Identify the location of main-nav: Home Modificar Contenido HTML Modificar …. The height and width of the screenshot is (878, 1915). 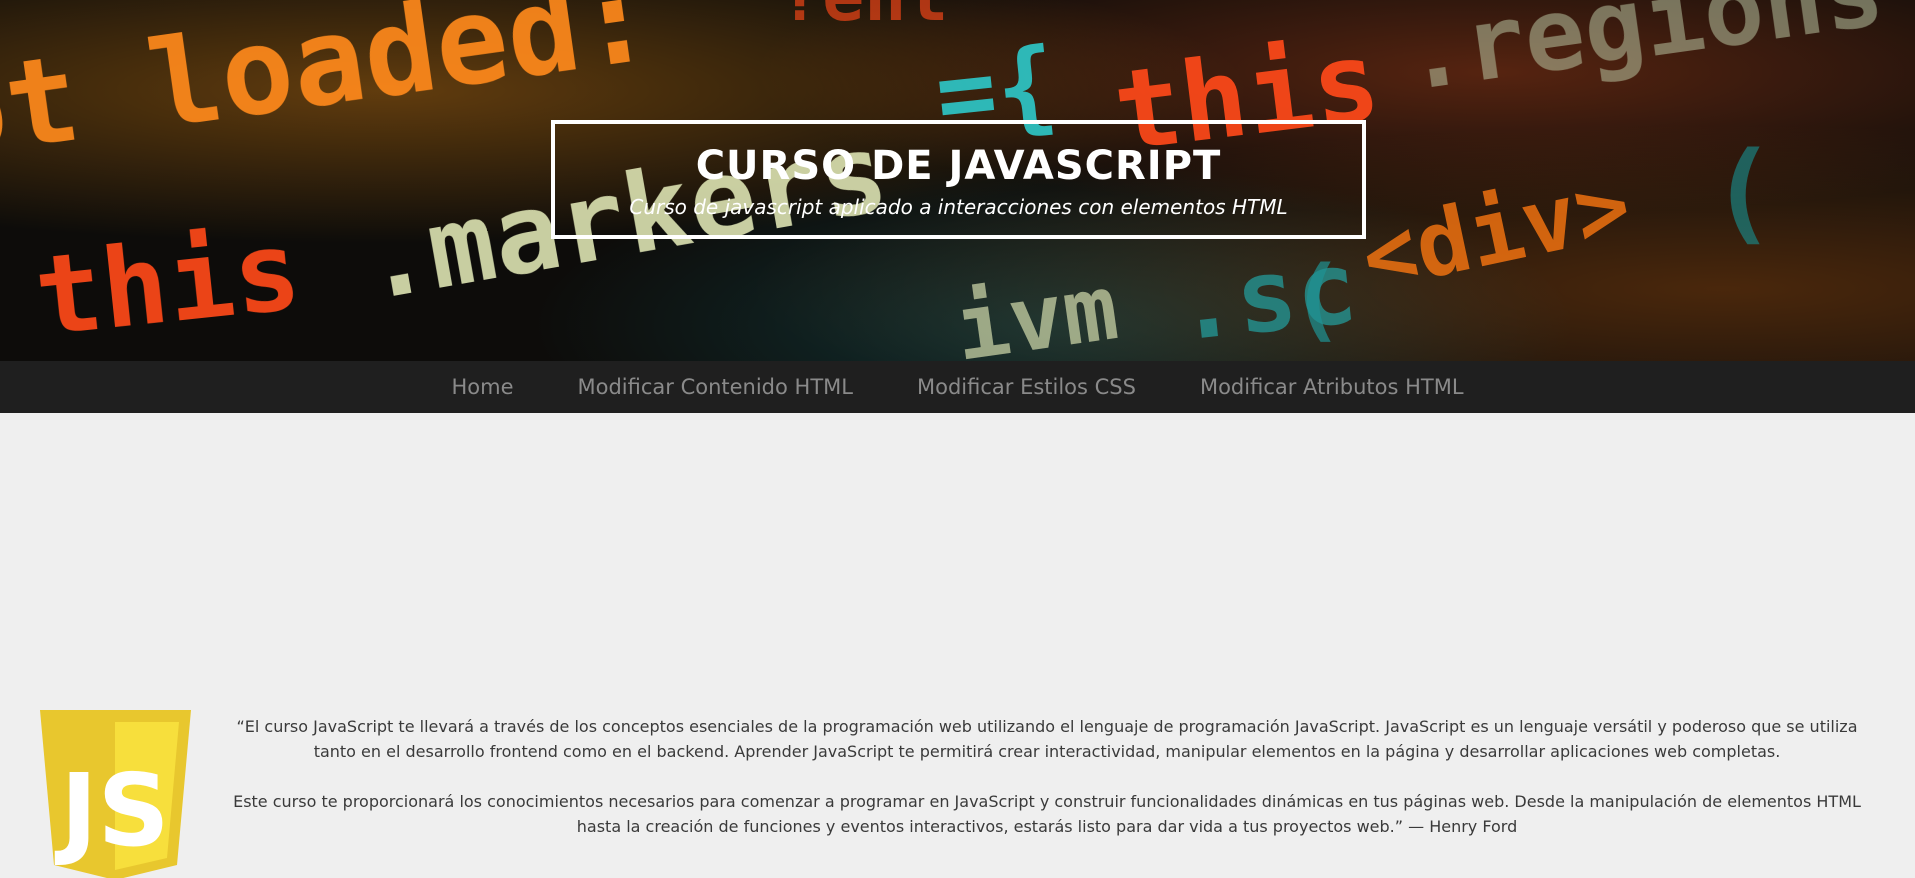
(957, 387).